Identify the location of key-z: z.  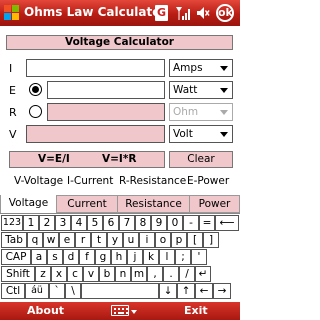
(43, 274).